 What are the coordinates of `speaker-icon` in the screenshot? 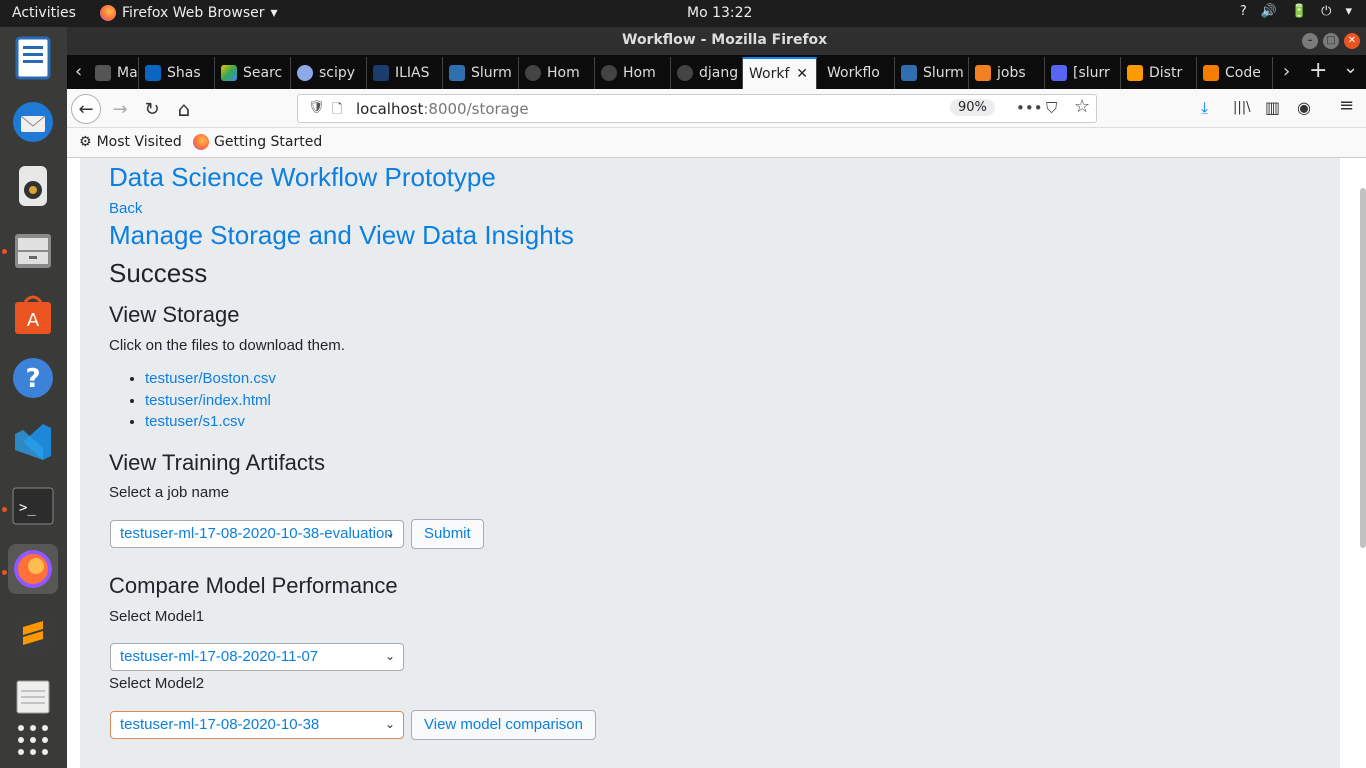 It's located at (33, 186).